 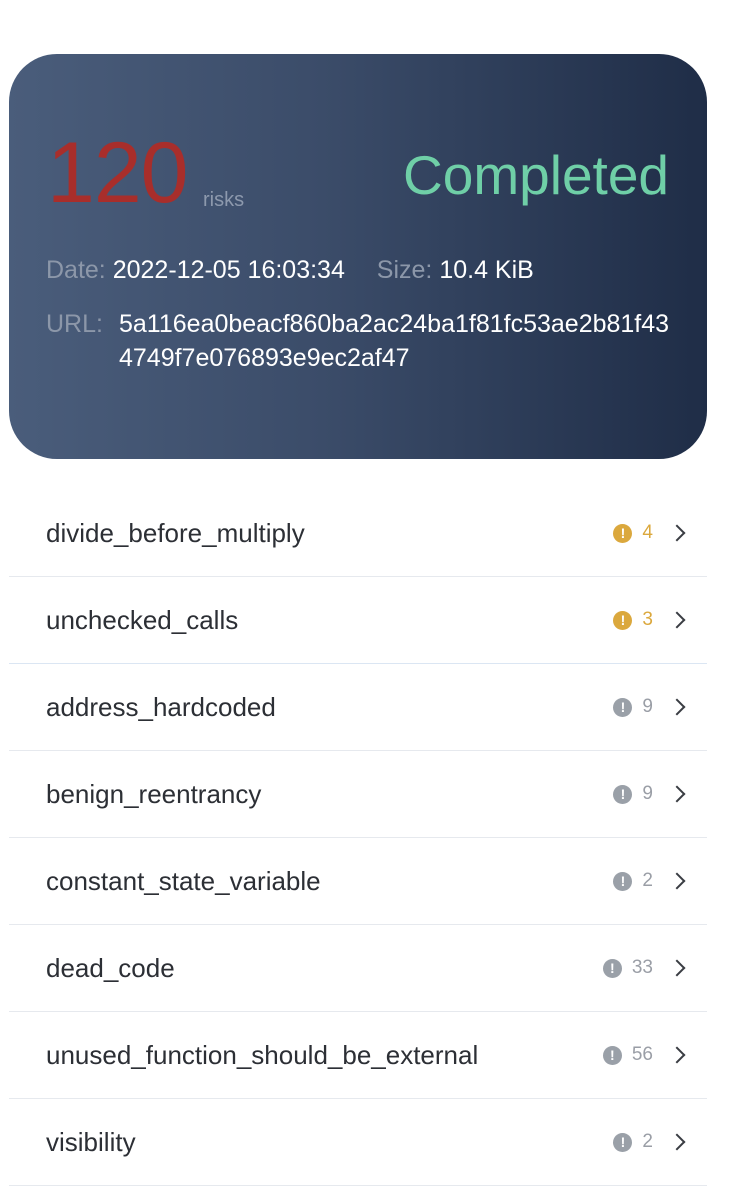 I want to click on risk-unit-label: risks, so click(x=224, y=200).